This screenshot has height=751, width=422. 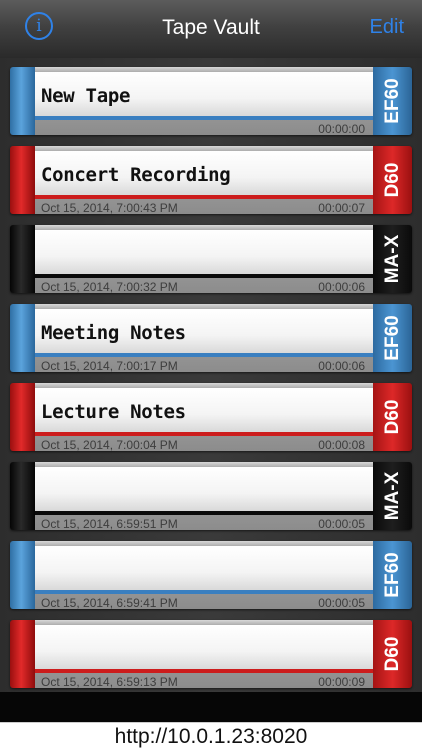 I want to click on tape-date: Oct 15, 2014, 7:00:04 PM, so click(x=109, y=444).